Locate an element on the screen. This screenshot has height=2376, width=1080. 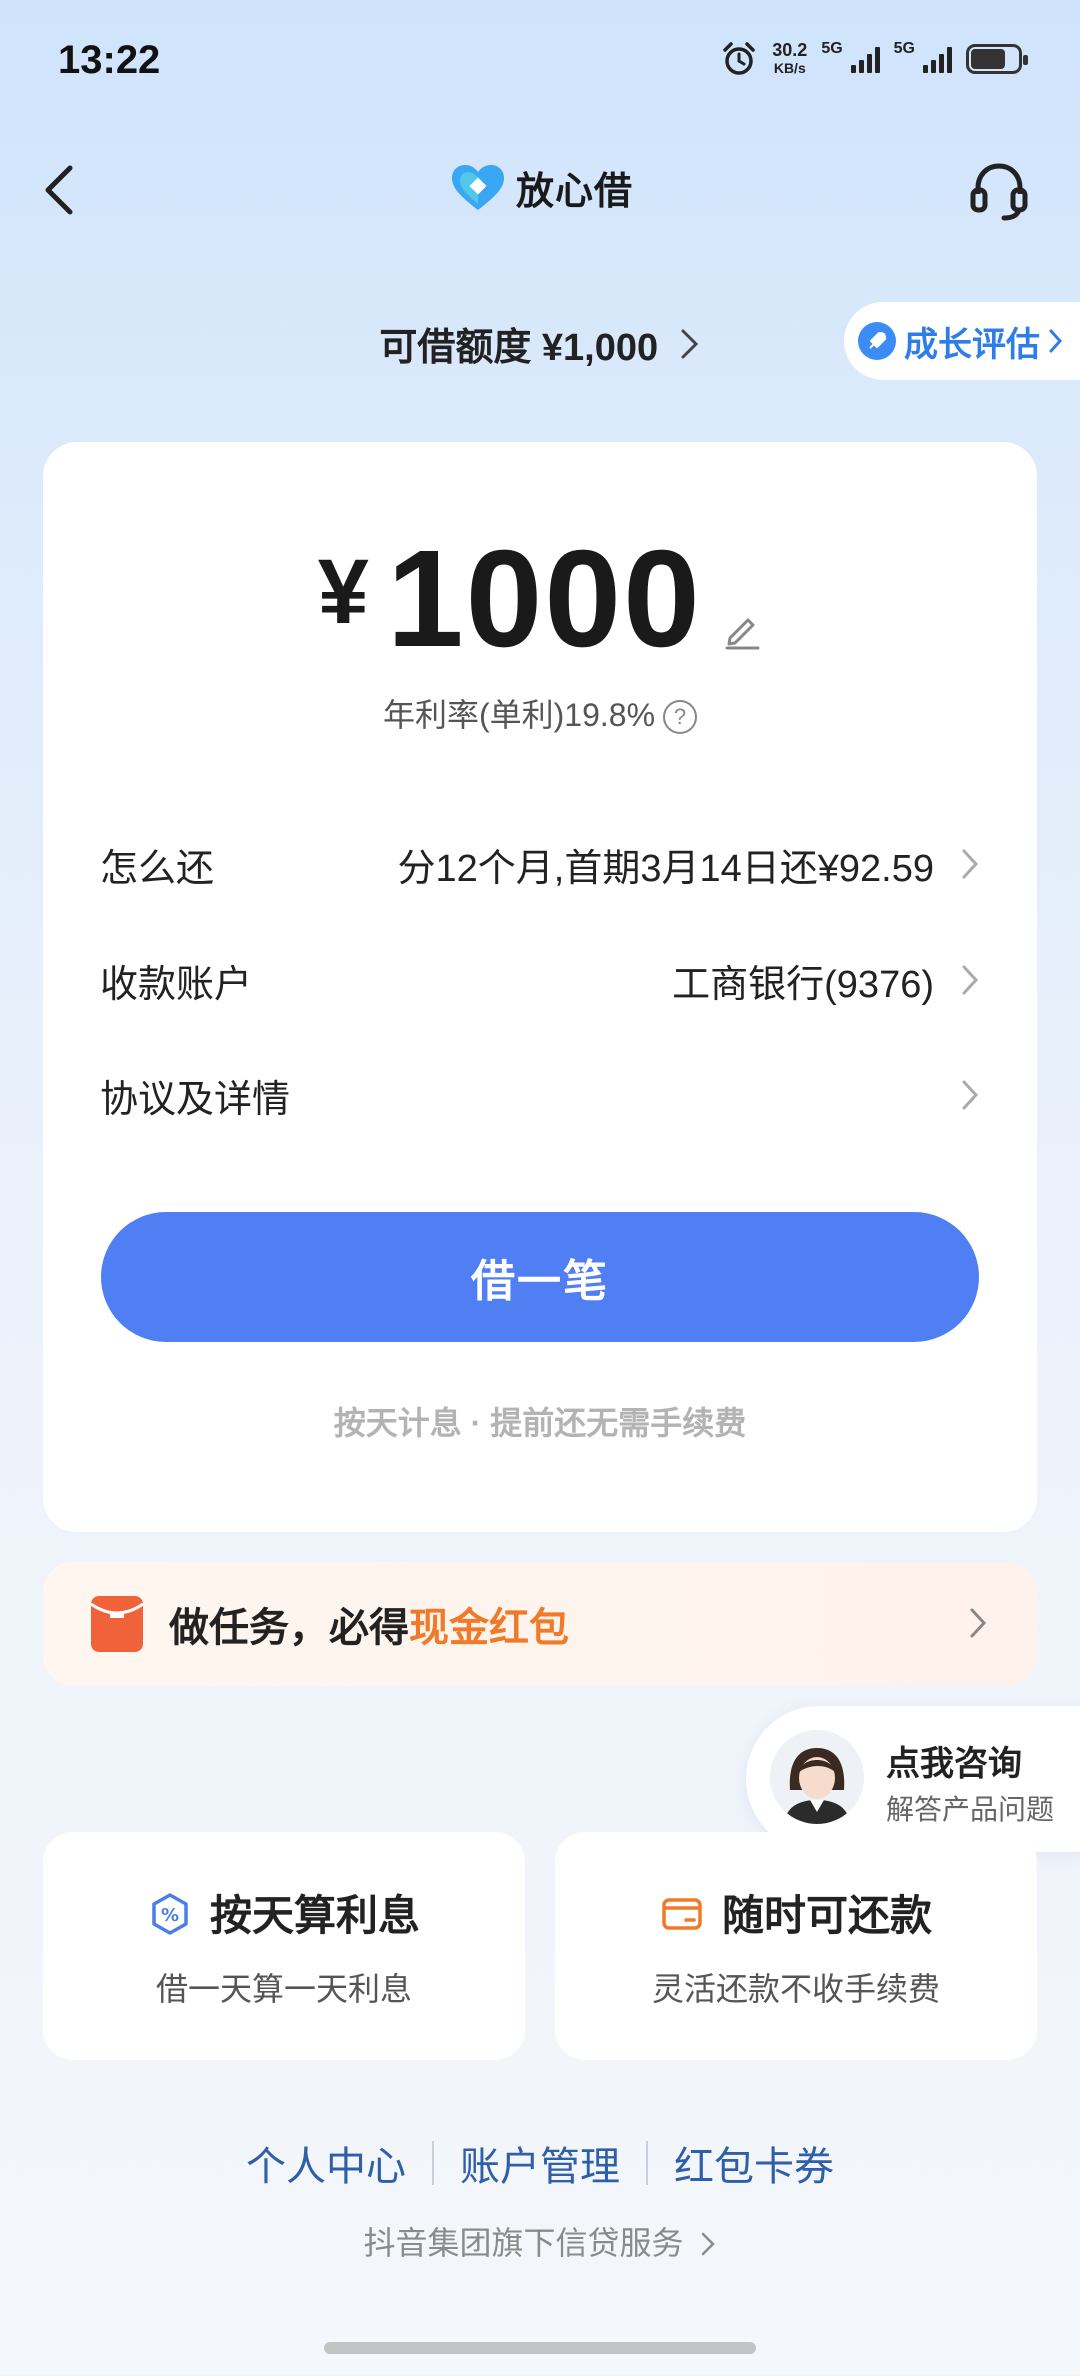
feature-title: 随时可还款 is located at coordinates (826, 1915).